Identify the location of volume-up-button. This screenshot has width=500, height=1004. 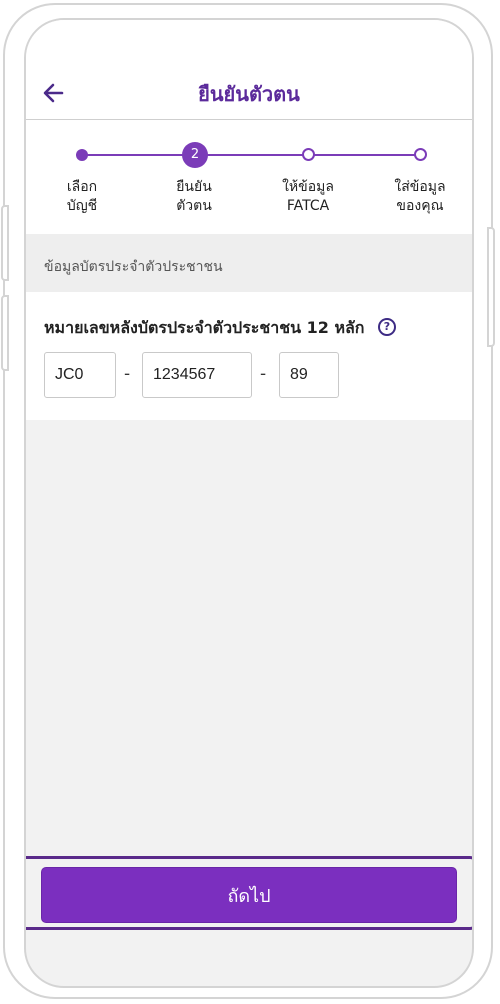
(5, 243).